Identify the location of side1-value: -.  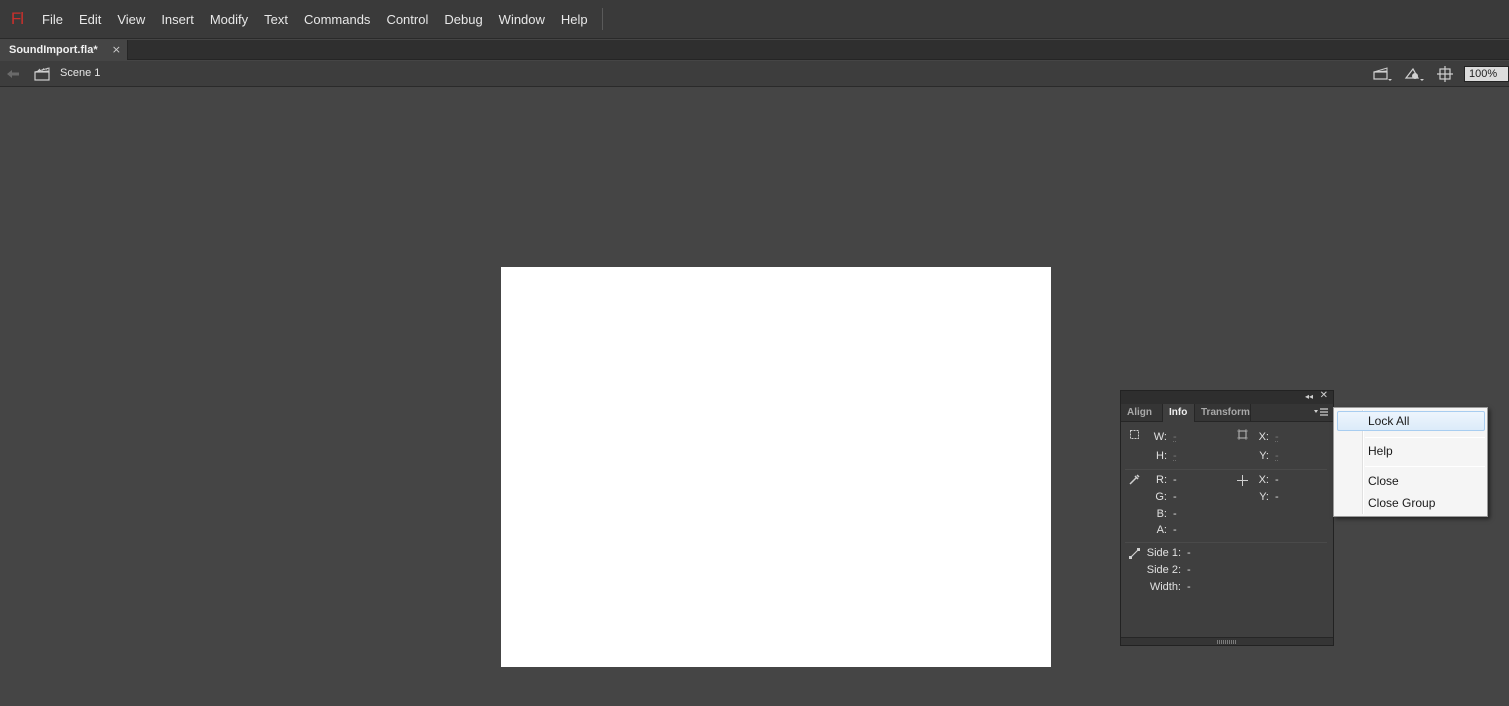
(1189, 553).